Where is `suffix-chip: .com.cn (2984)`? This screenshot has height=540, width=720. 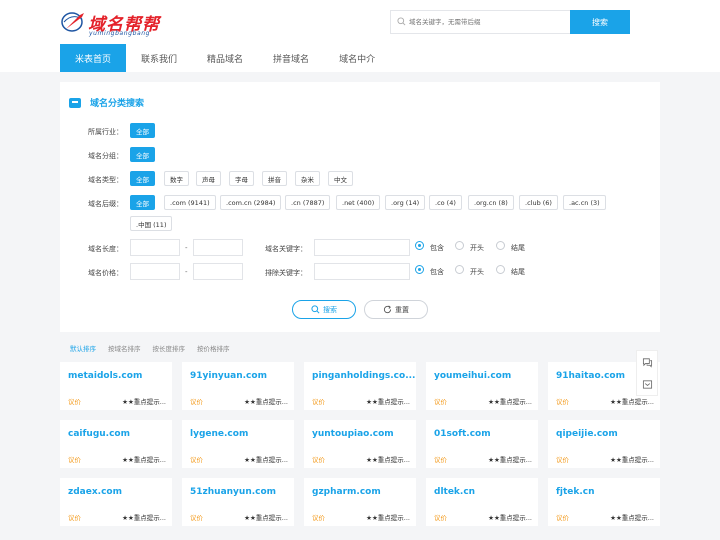 suffix-chip: .com.cn (2984) is located at coordinates (251, 202).